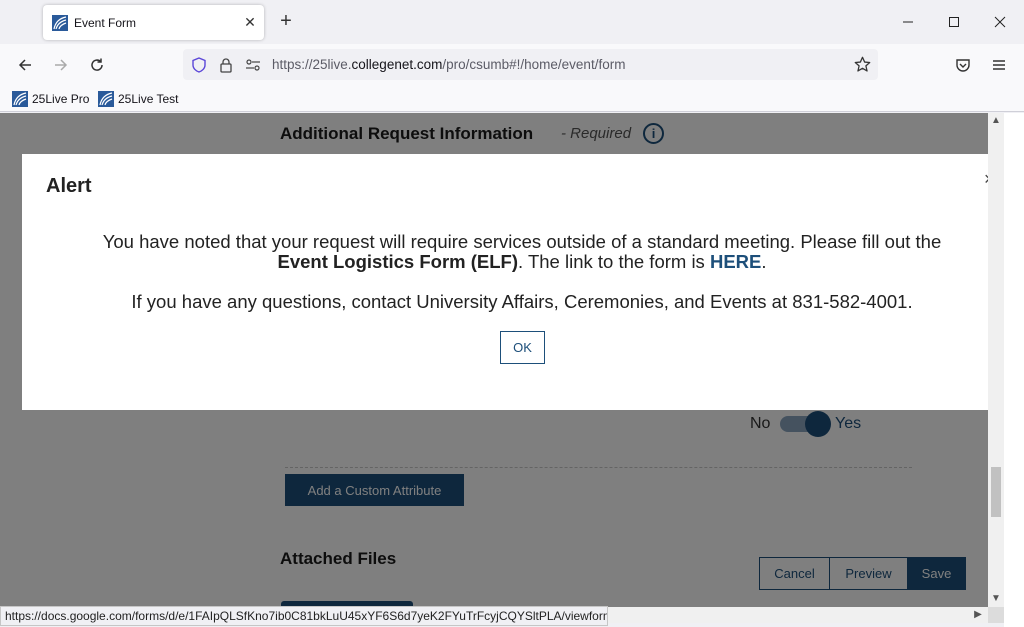 The height and width of the screenshot is (627, 1024). I want to click on tab-strip: Event Form ✕ +, so click(512, 22).